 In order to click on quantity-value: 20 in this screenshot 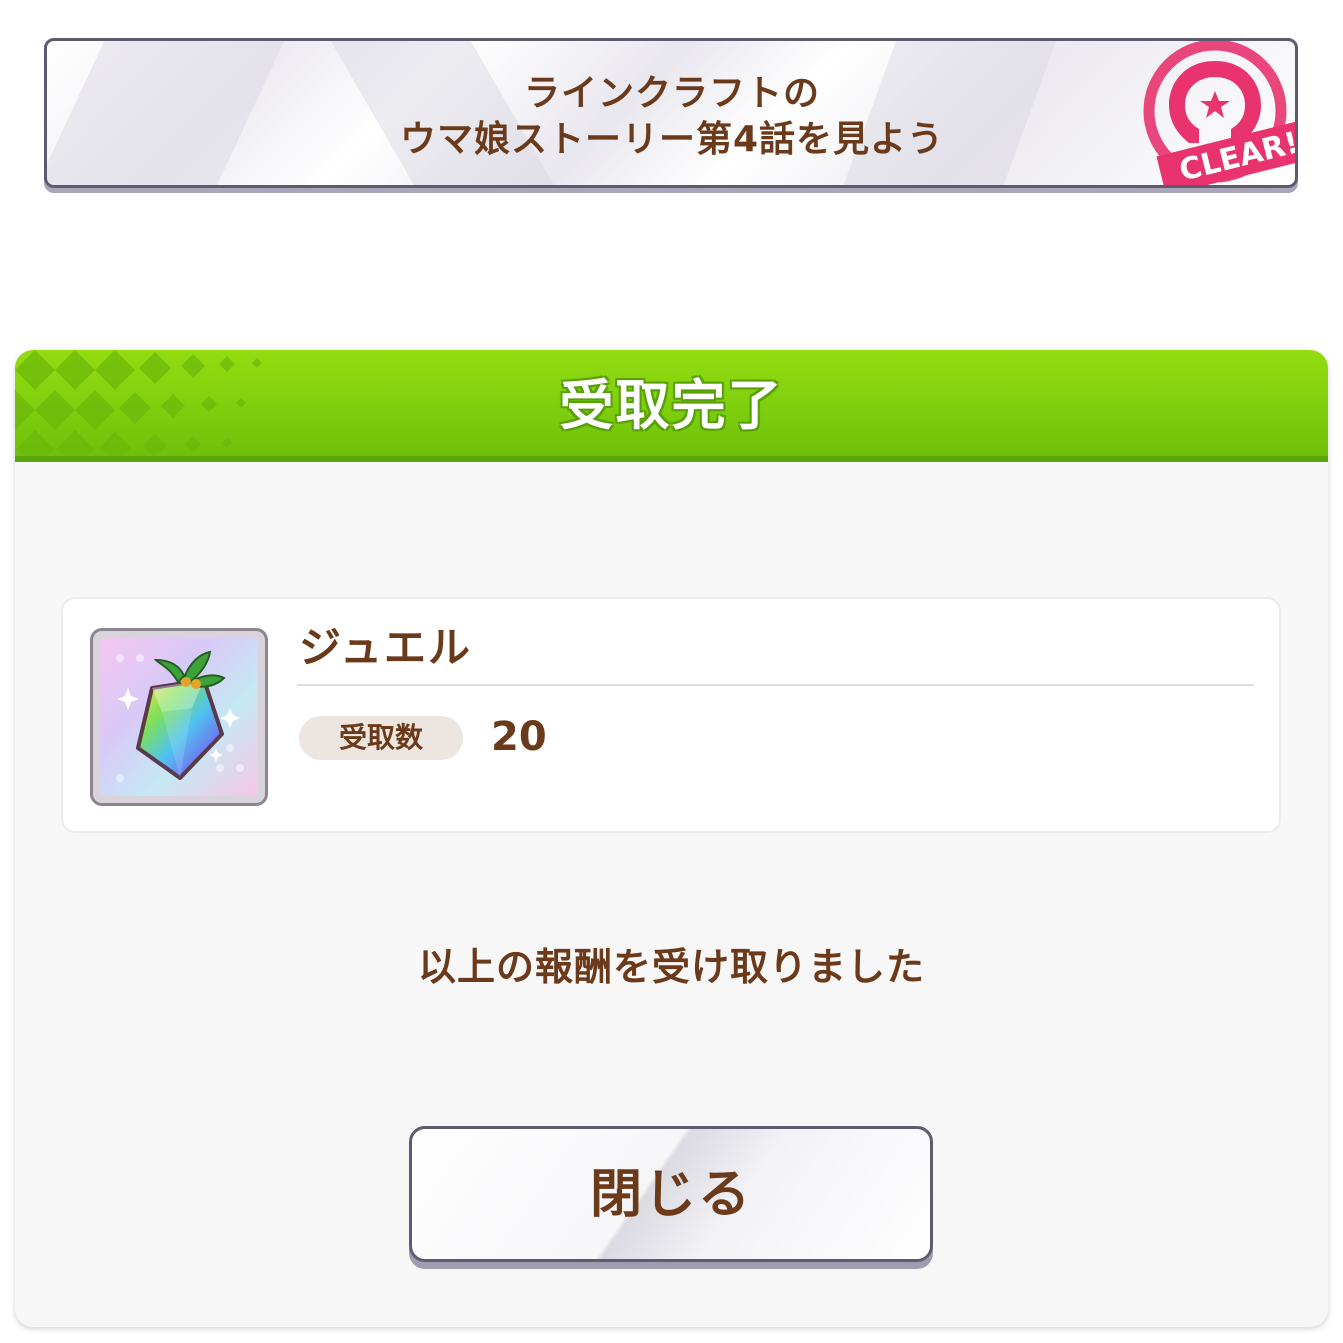, I will do `click(519, 737)`.